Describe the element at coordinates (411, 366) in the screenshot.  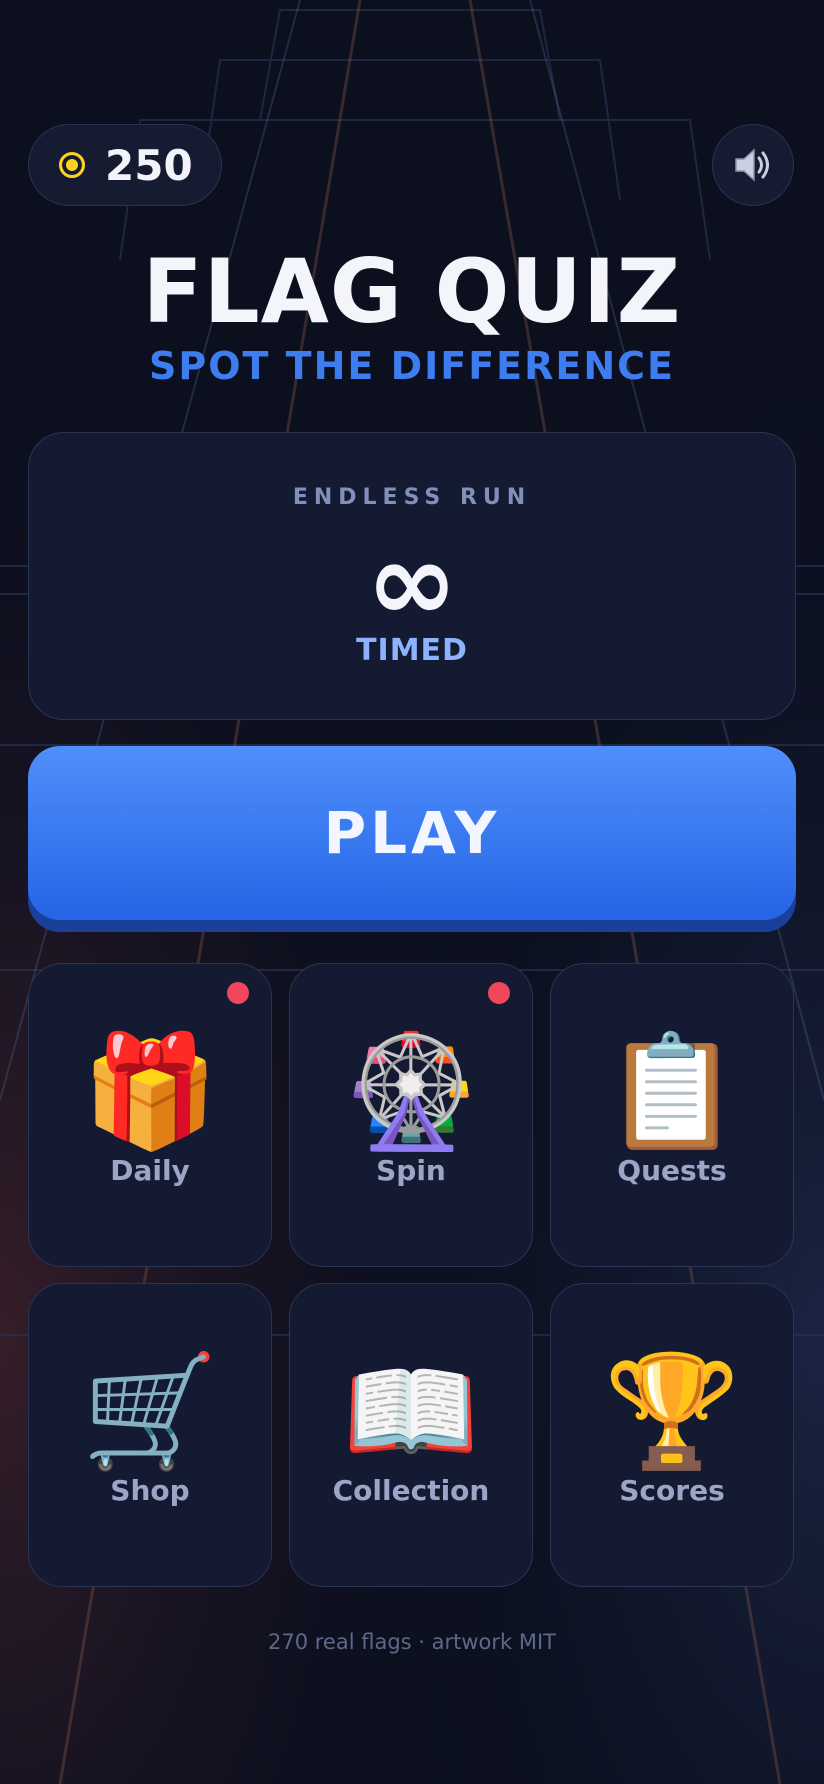
I see `game-subtitle: SPOT THE DIFFERENCE` at that location.